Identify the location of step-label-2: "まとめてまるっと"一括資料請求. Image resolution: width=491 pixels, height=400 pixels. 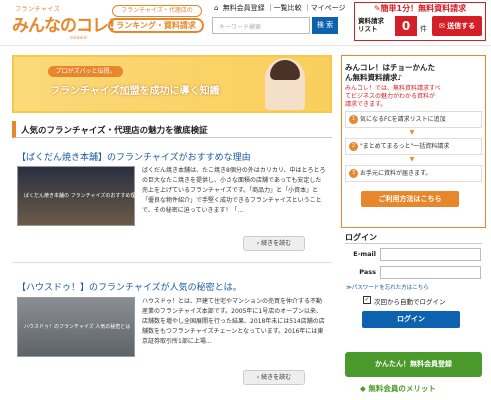
(405, 146).